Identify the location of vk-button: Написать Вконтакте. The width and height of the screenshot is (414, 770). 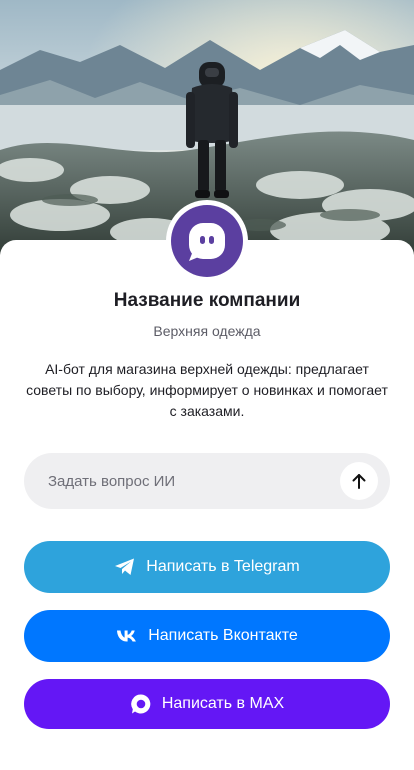
(207, 636).